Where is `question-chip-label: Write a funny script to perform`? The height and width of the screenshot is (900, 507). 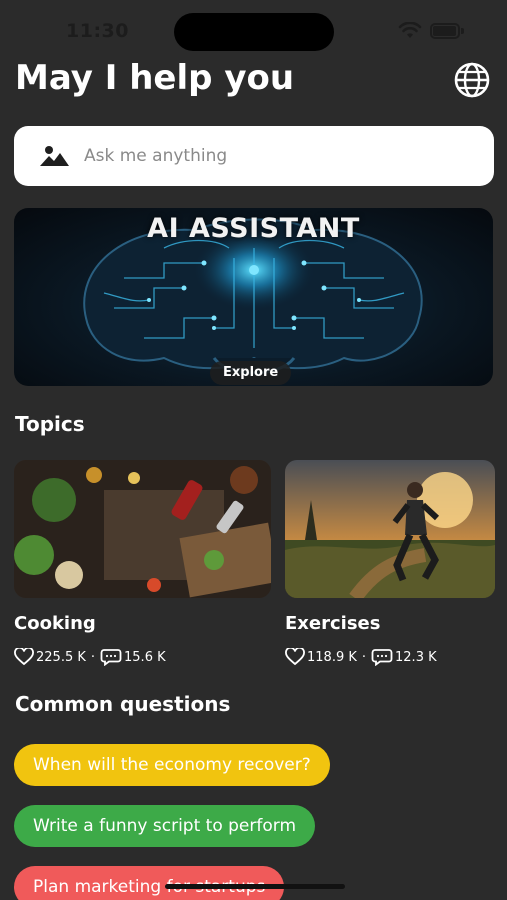
question-chip-label: Write a funny script to perform is located at coordinates (165, 826).